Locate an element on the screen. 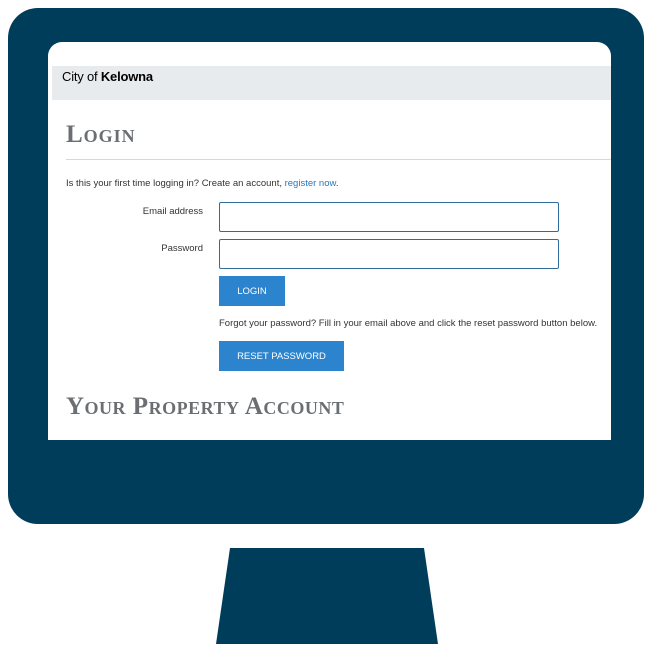 The image size is (646, 649). login-button: LOGIN is located at coordinates (252, 291).